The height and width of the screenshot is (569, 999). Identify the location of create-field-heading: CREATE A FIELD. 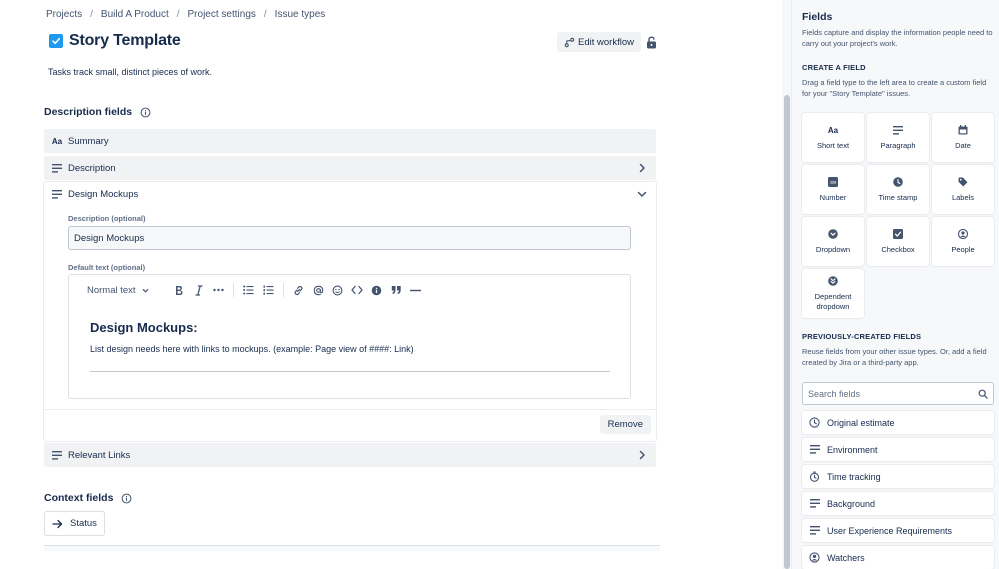
(834, 67).